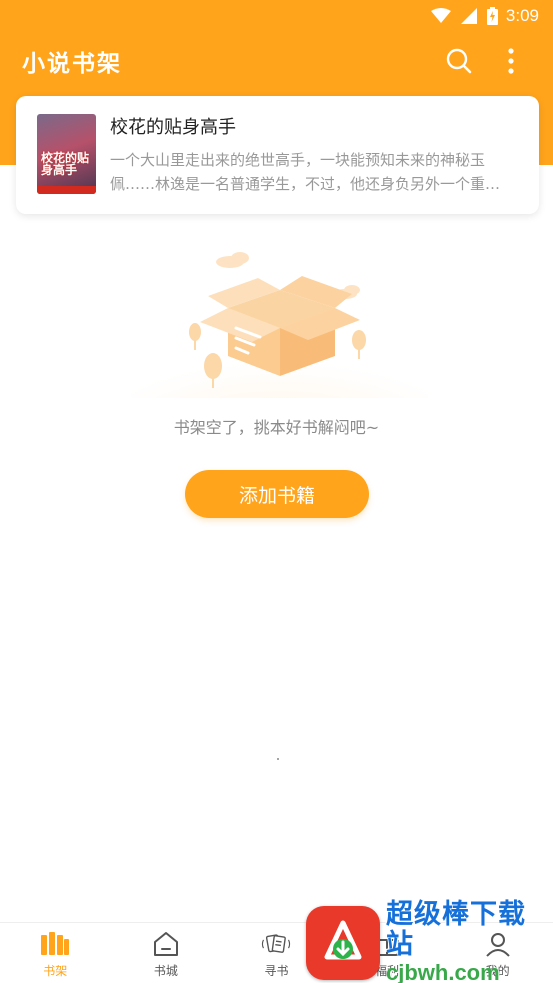  Describe the element at coordinates (276, 944) in the screenshot. I see `find-book-icon` at that location.